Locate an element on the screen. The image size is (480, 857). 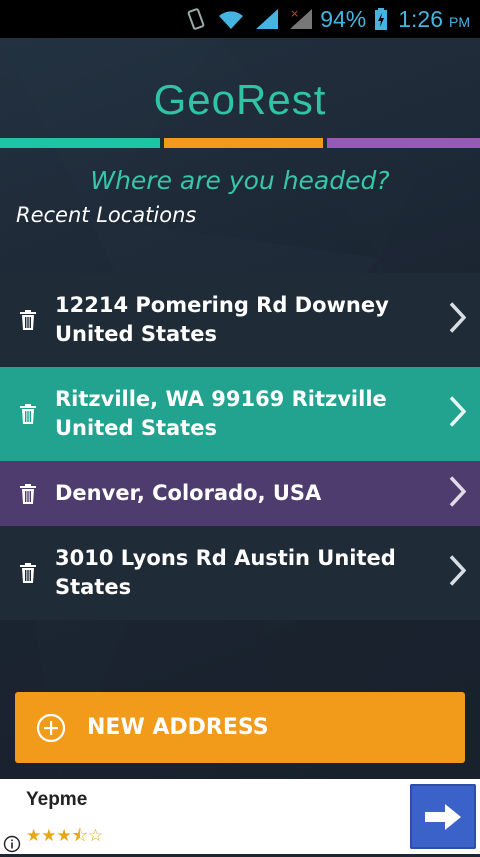
battery-percent: 94% is located at coordinates (343, 18).